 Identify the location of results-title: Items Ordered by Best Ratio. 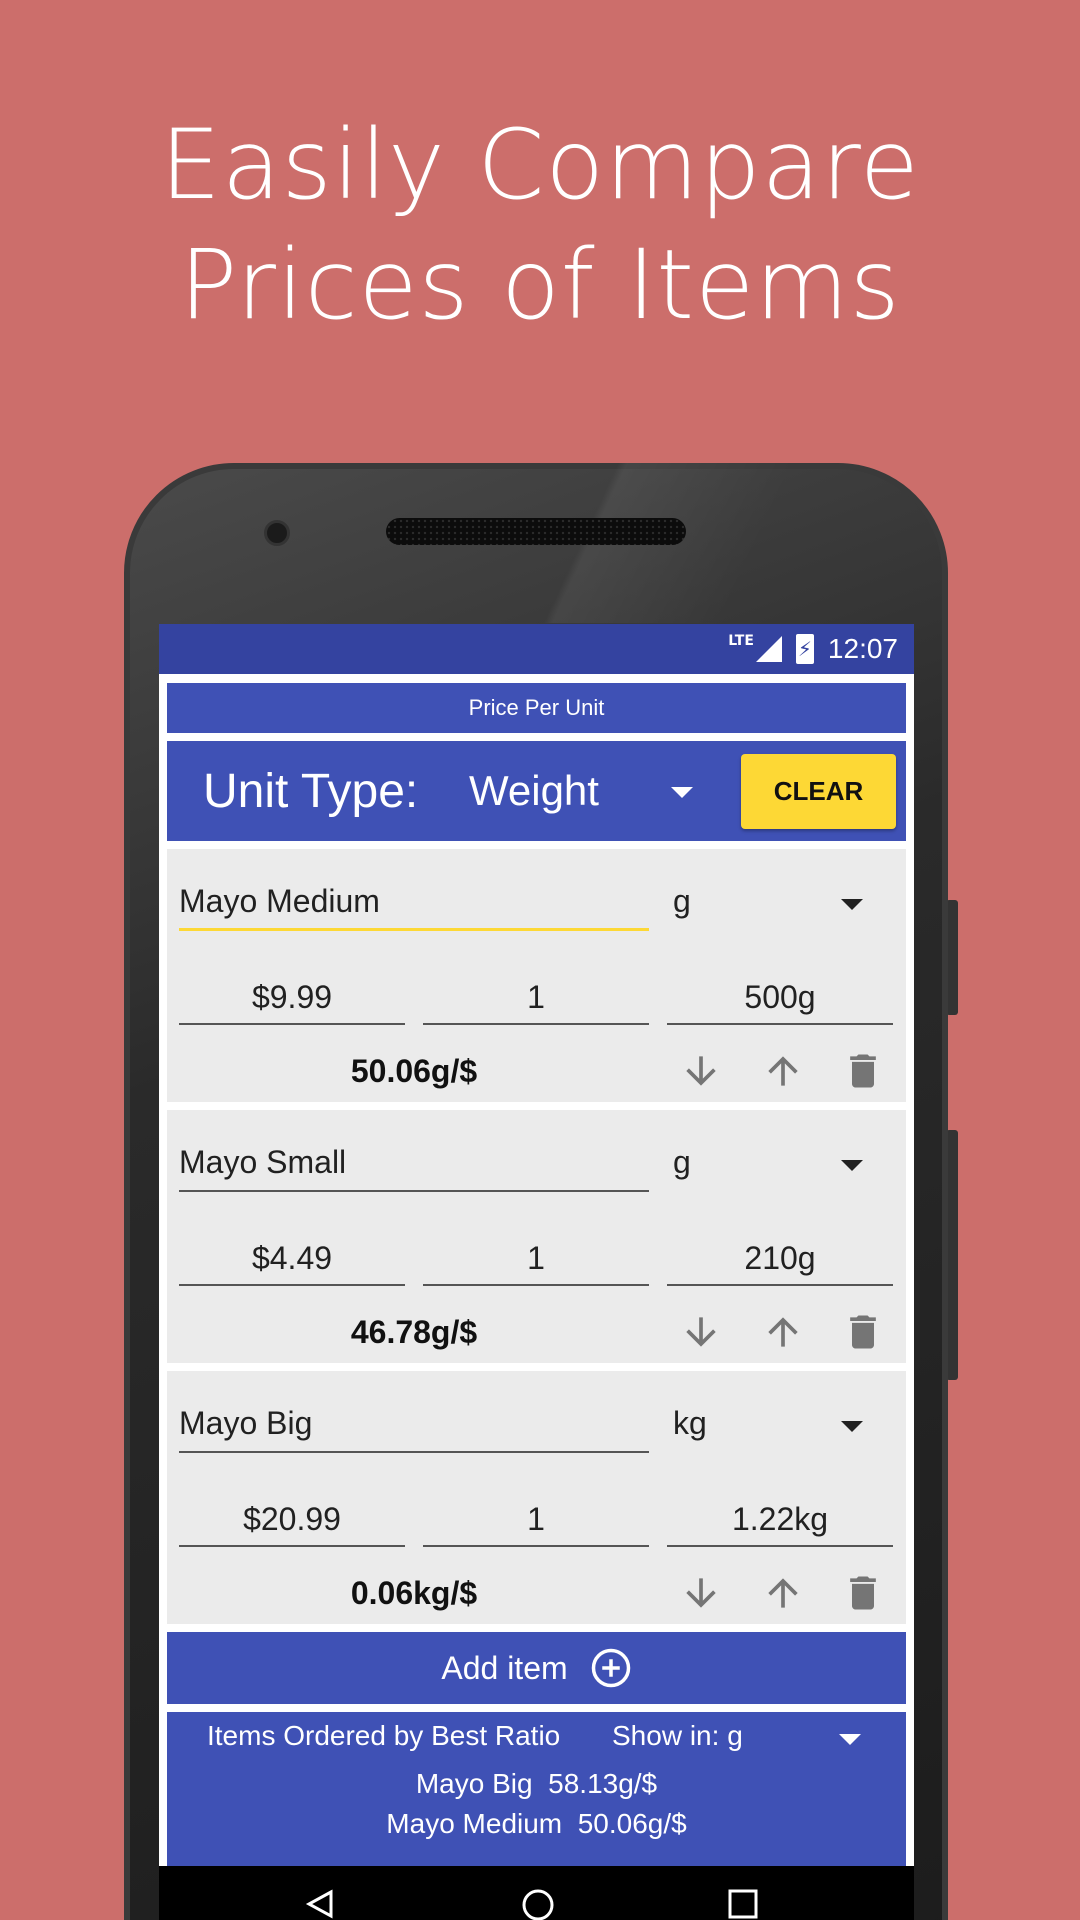
(384, 1735).